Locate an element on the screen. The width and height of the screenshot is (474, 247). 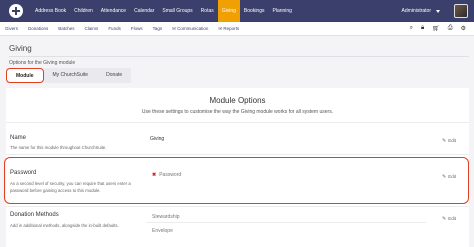
subnav-tags: Tags is located at coordinates (158, 28).